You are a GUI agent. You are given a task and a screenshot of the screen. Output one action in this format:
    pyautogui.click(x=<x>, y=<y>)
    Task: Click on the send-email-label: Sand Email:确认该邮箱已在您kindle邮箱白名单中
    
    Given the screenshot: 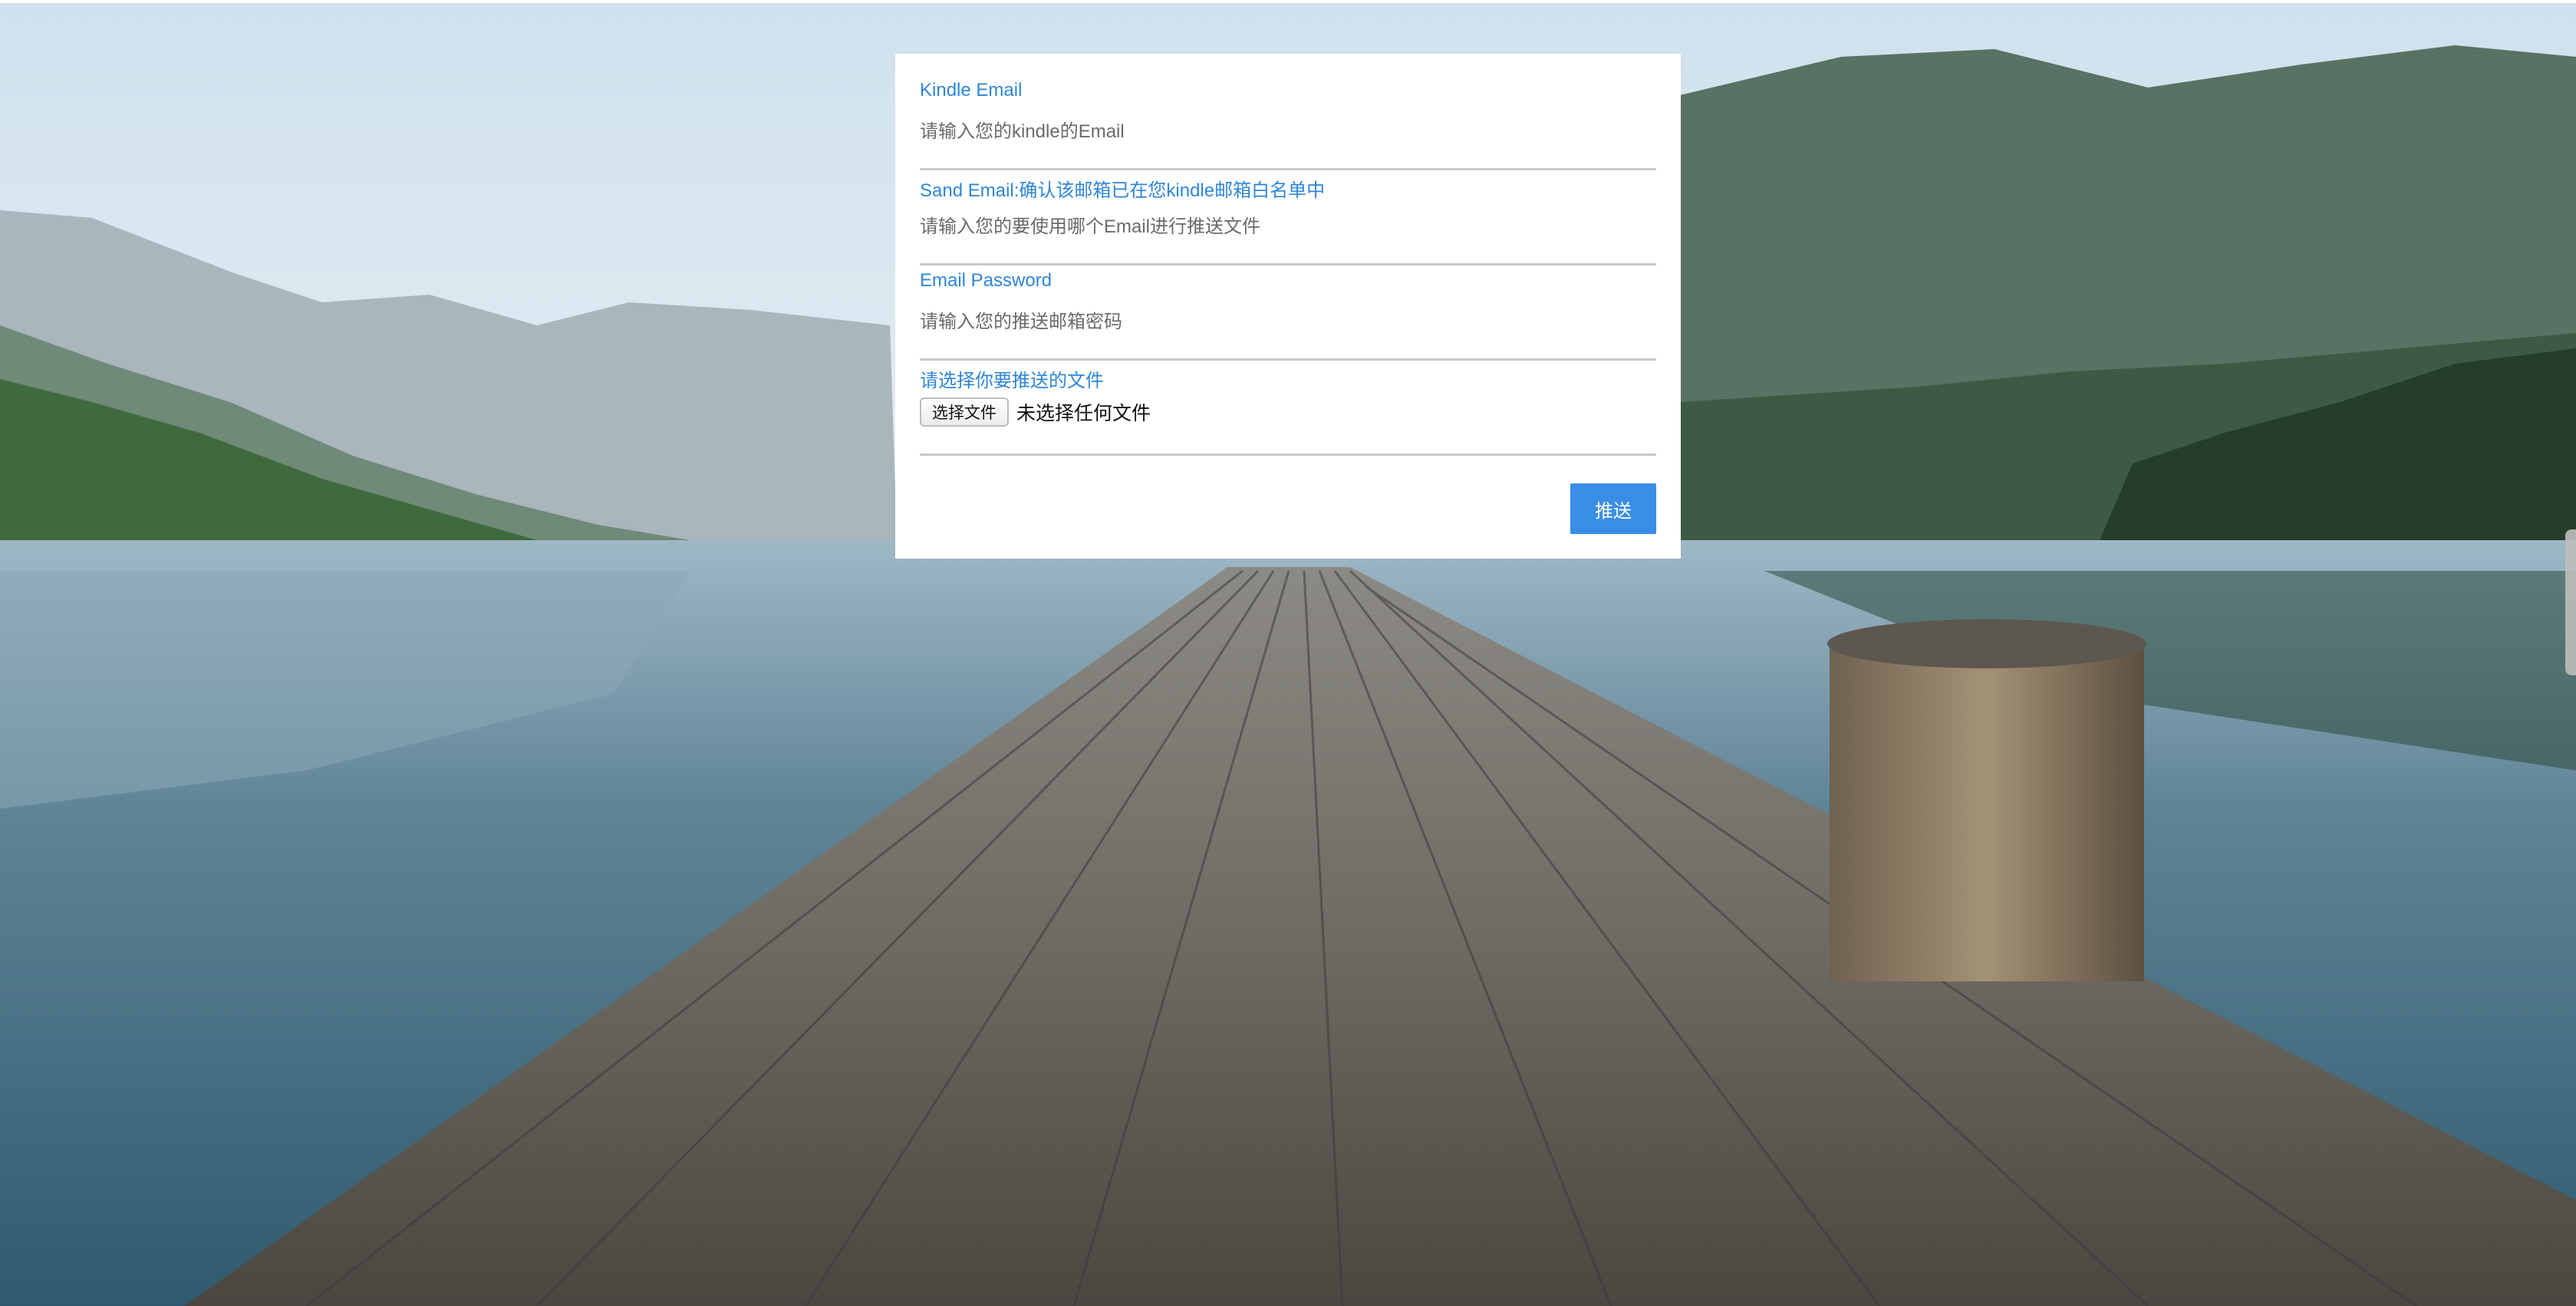 What is the action you would take?
    pyautogui.click(x=1123, y=190)
    